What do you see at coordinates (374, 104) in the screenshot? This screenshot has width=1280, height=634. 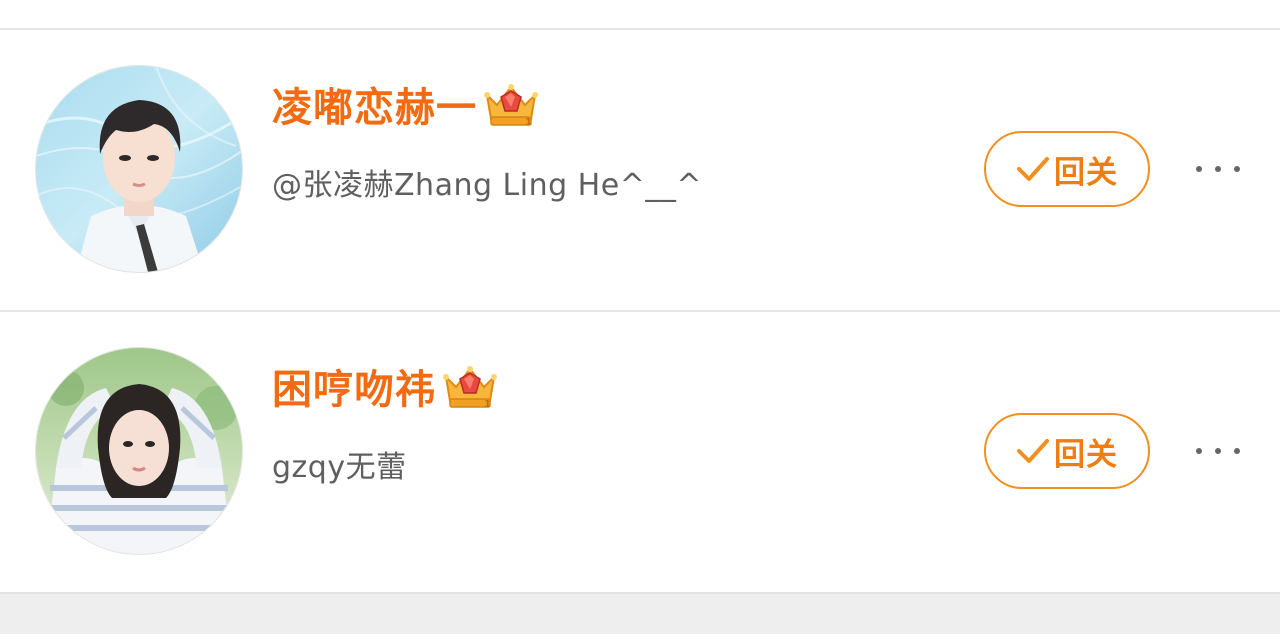 I see `user-name: 凌嘟恋赫一` at bounding box center [374, 104].